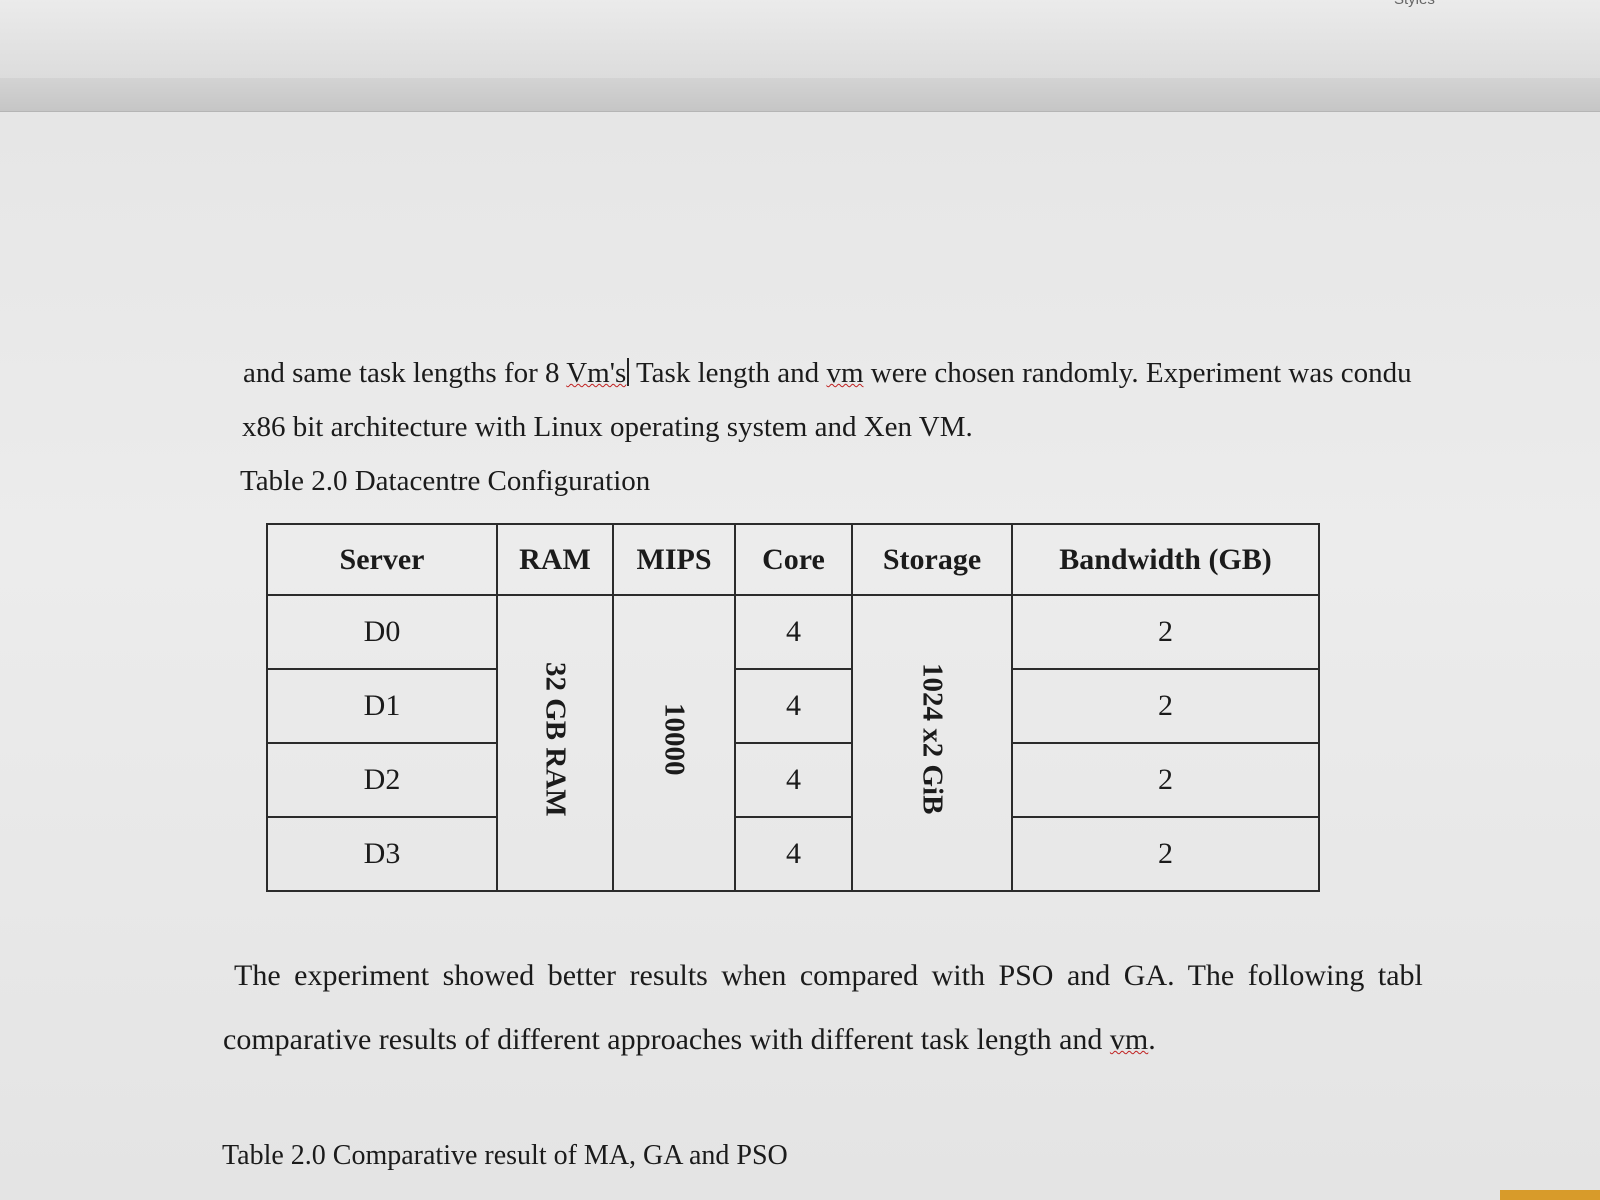  I want to click on misspelled-word-vms: Vm's, so click(596, 373).